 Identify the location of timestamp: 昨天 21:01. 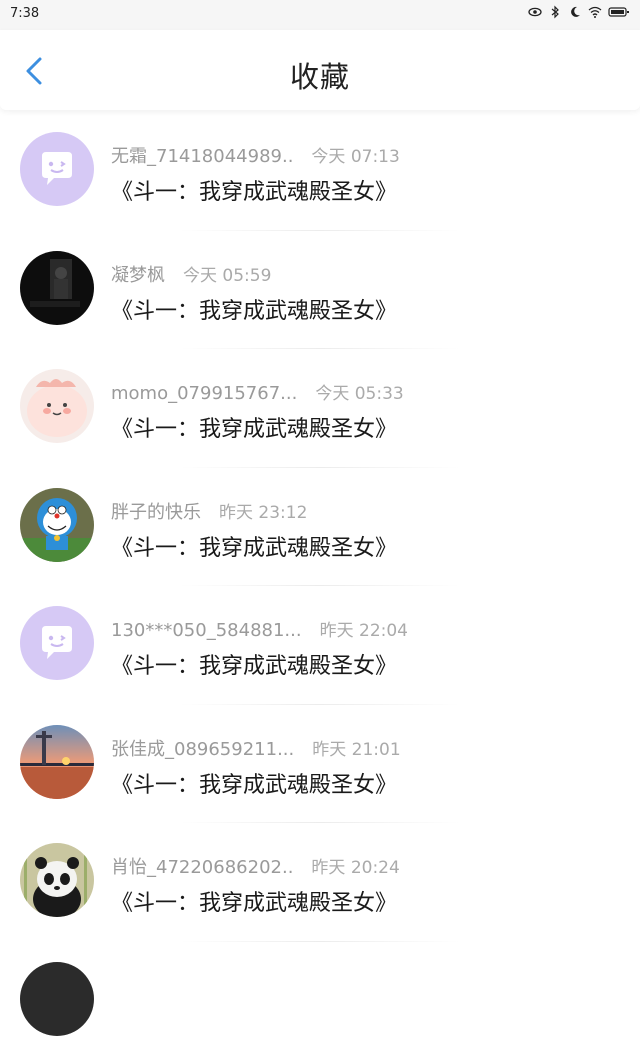
(356, 747).